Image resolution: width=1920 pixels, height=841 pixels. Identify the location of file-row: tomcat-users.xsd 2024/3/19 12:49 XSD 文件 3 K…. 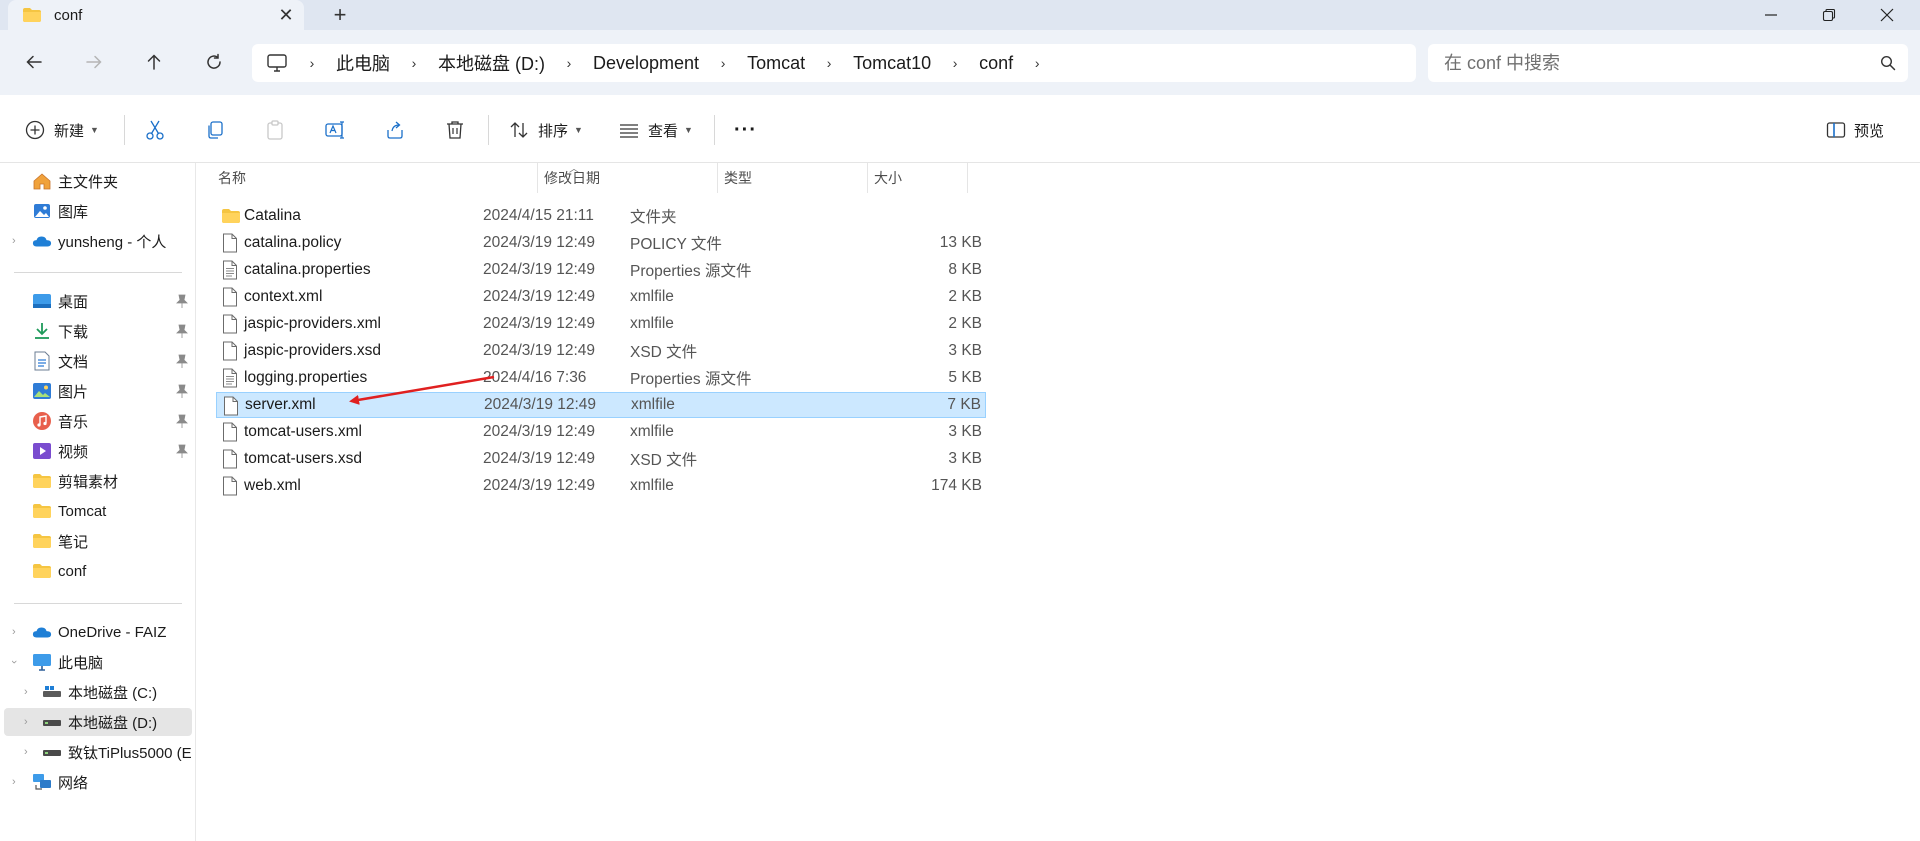
(601, 459).